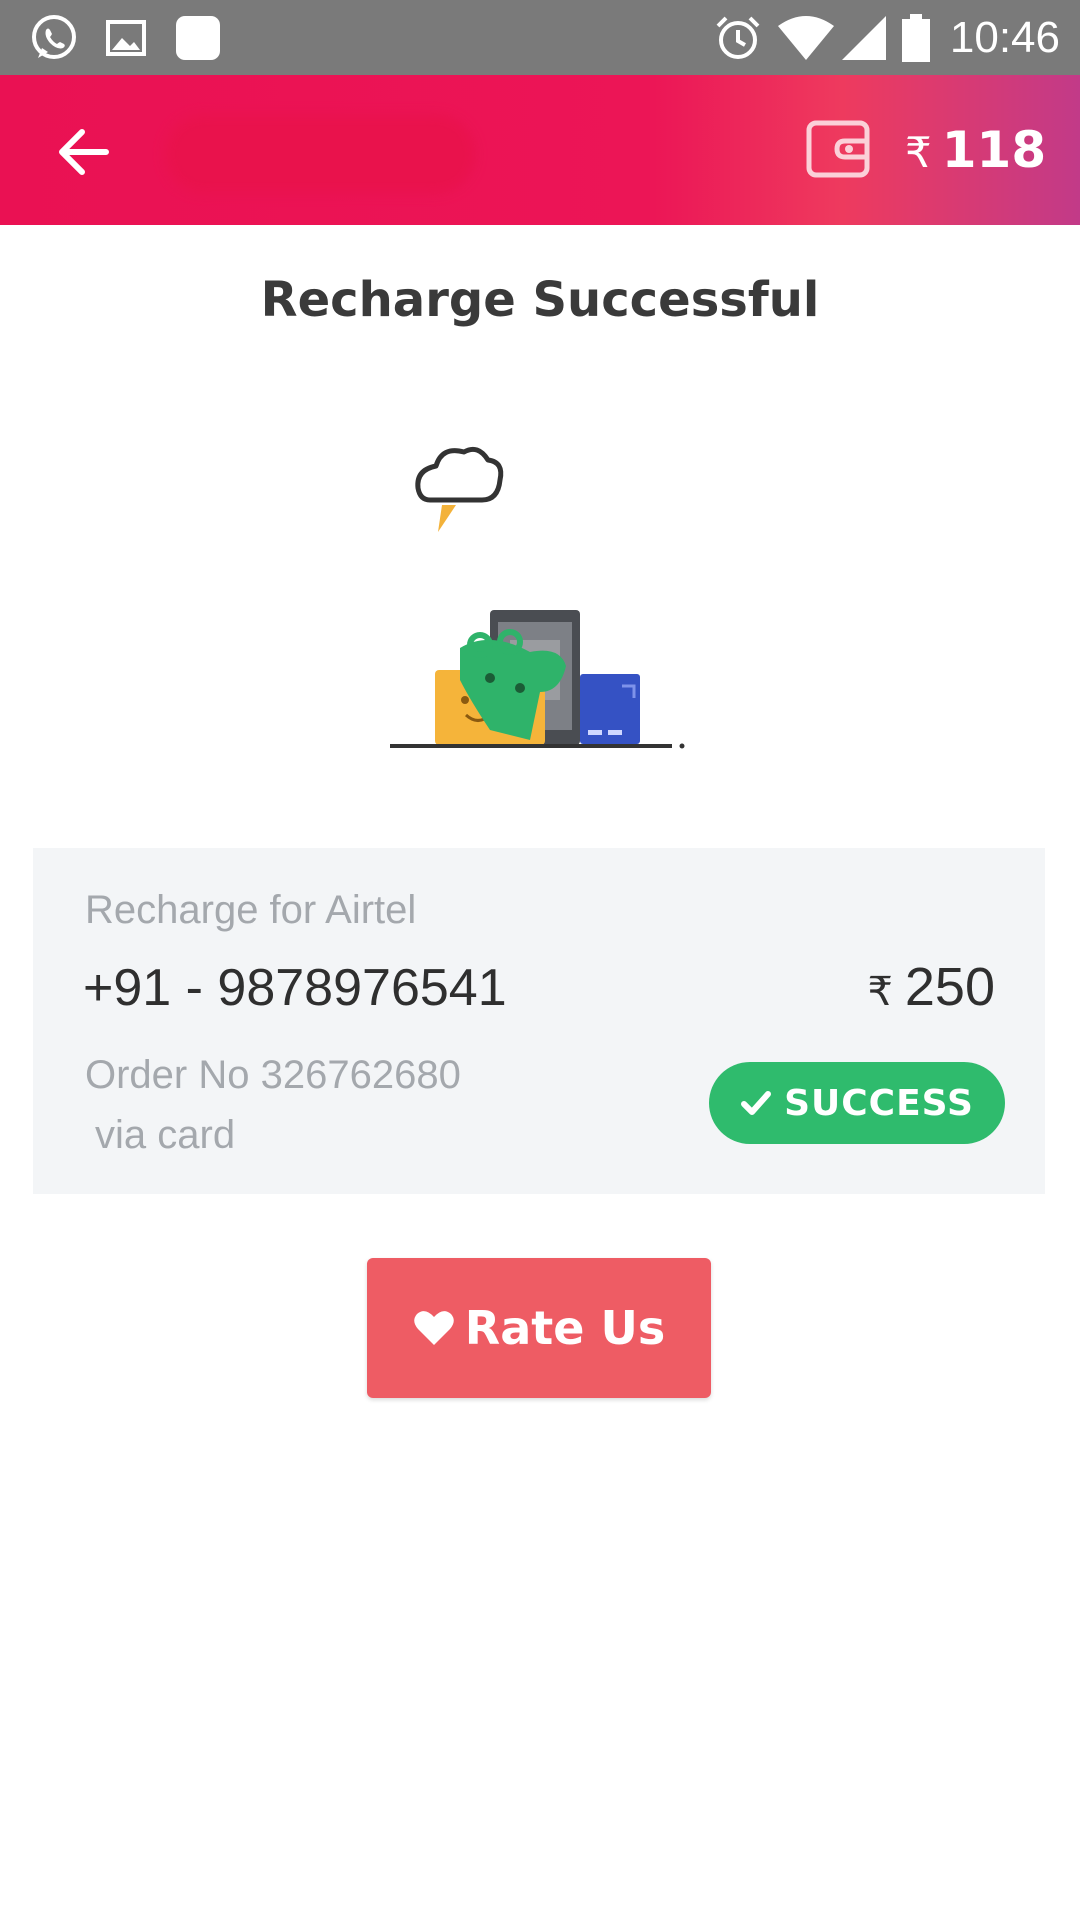  I want to click on wifi-icon, so click(806, 38).